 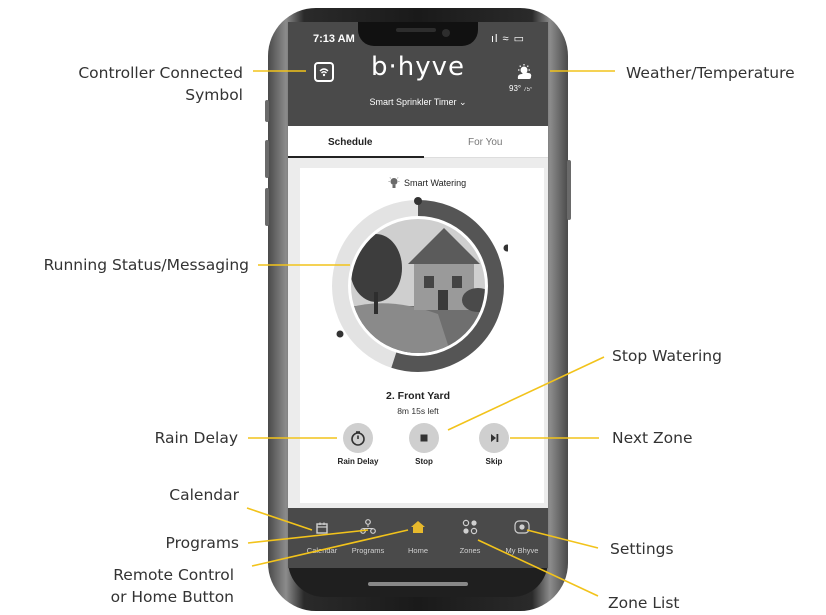 What do you see at coordinates (267, 159) in the screenshot?
I see `volume-up-button` at bounding box center [267, 159].